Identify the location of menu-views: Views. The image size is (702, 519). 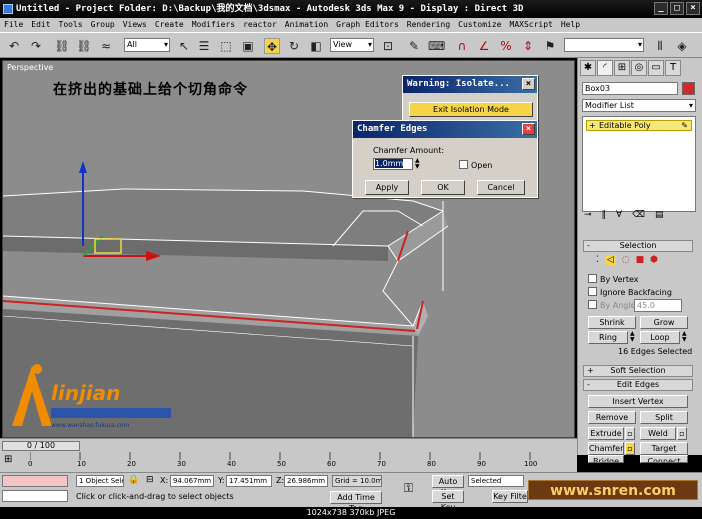
(135, 25).